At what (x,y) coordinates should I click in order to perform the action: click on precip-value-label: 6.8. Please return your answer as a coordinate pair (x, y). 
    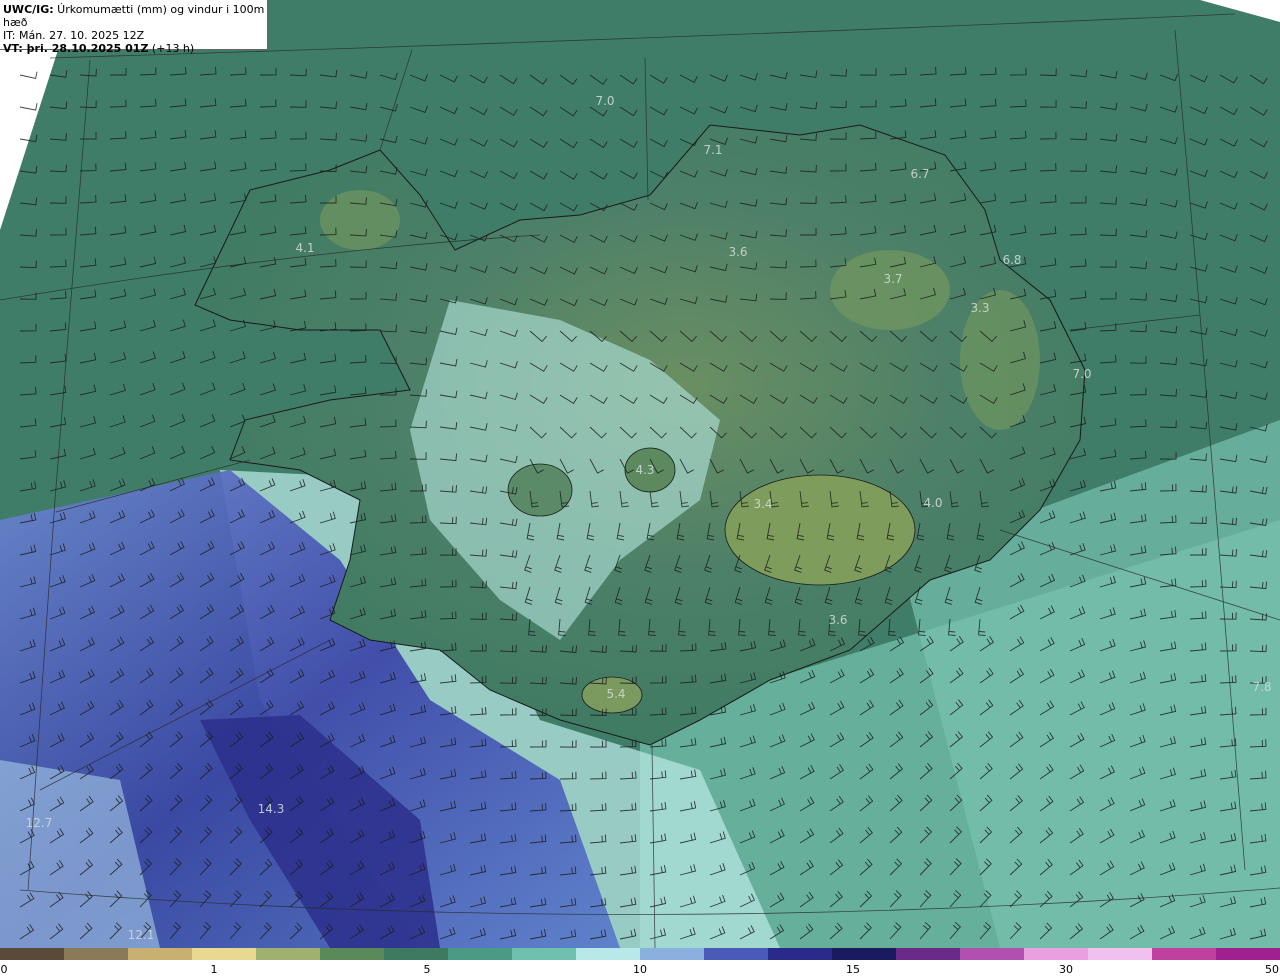
    Looking at the image, I should click on (1011, 260).